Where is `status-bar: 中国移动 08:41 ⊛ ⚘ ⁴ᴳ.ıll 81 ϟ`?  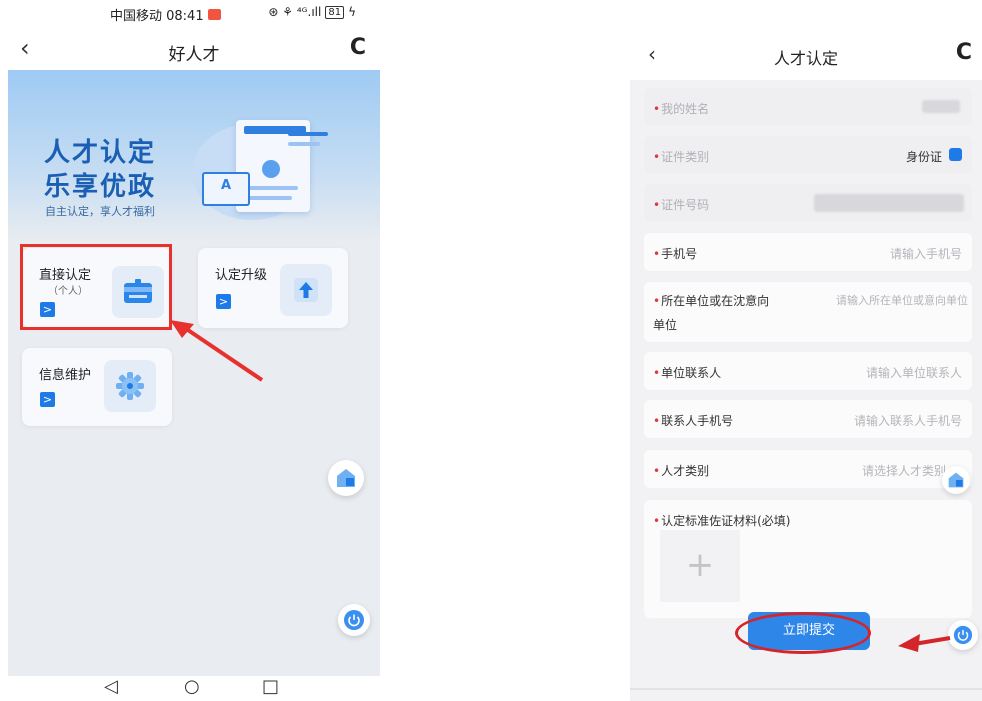 status-bar: 中国移动 08:41 ⊛ ⚘ ⁴ᴳ.ıll 81 ϟ is located at coordinates (194, 14).